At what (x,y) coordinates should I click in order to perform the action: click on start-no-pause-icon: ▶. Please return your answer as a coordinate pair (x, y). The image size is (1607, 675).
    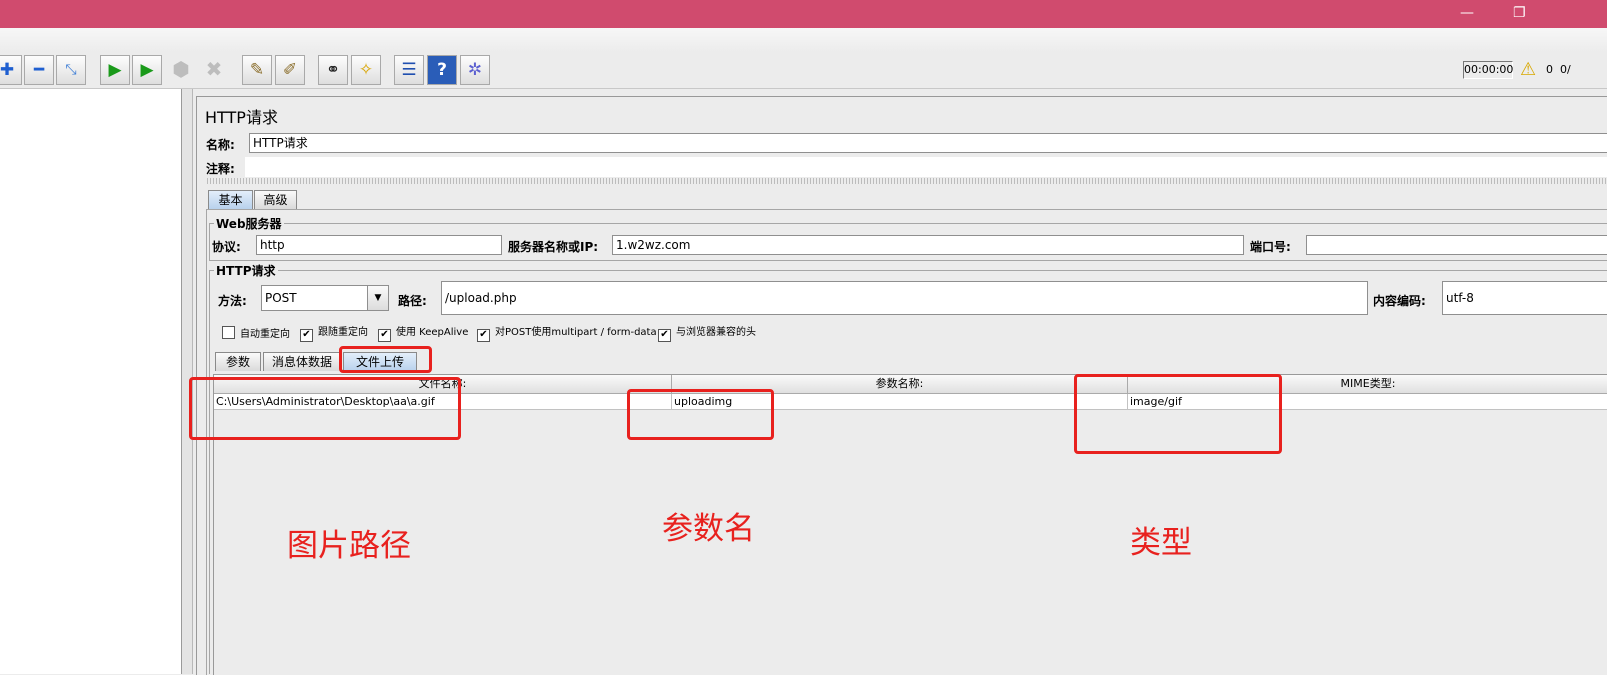
    Looking at the image, I should click on (147, 70).